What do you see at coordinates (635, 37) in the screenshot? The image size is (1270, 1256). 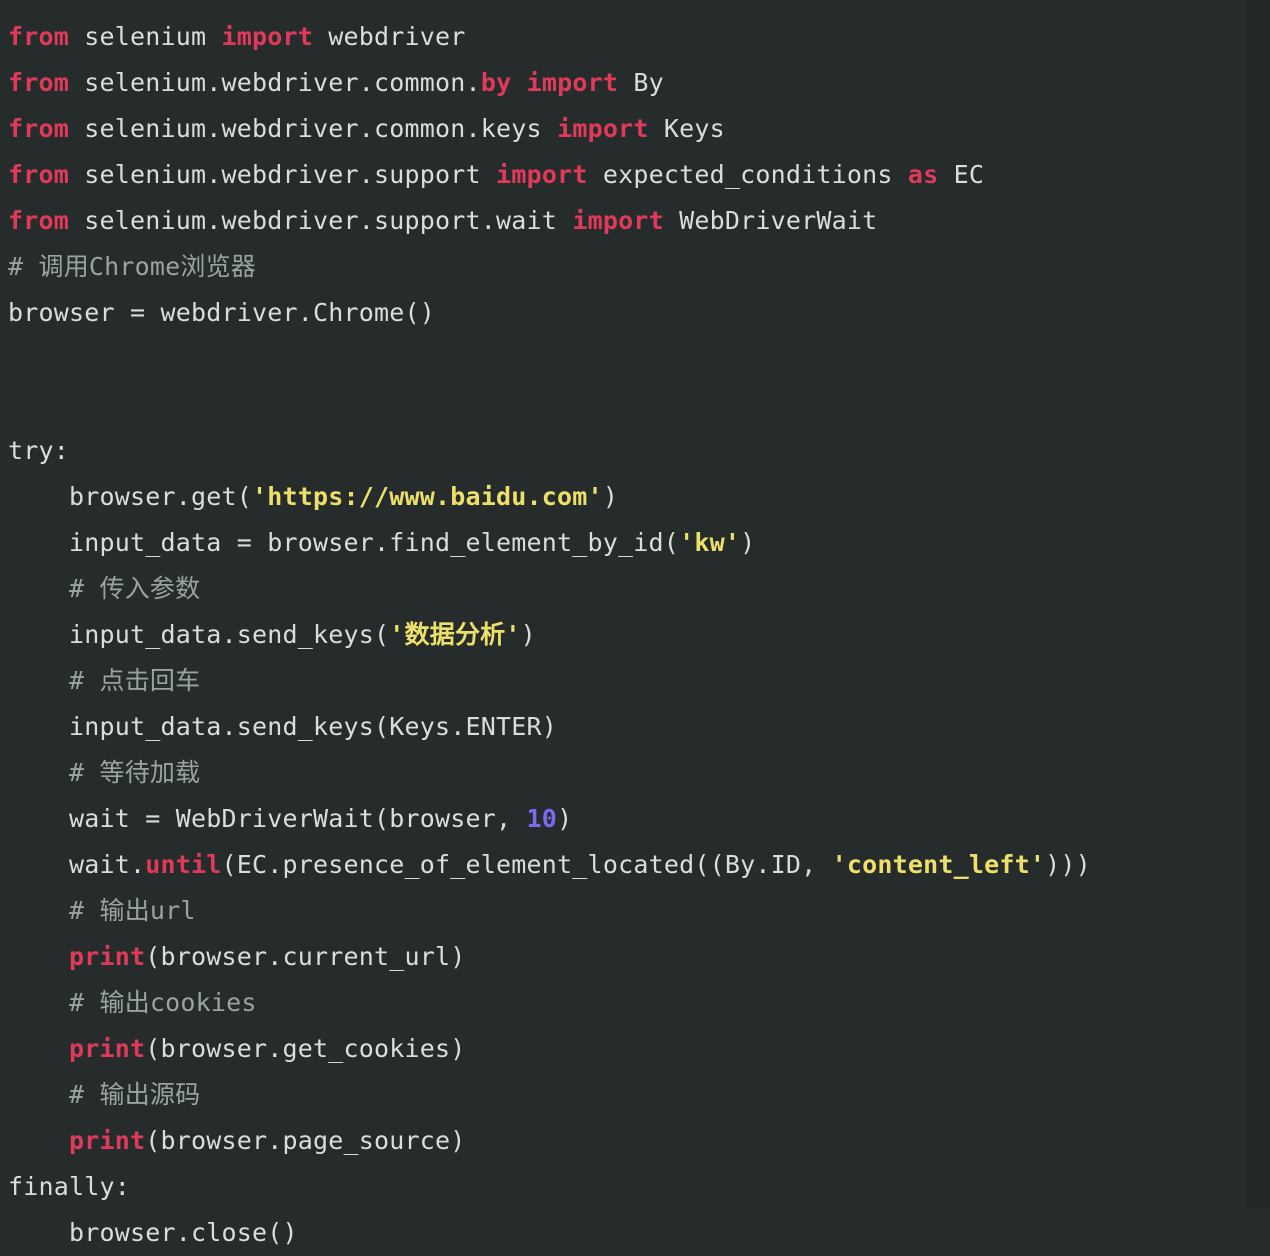 I see `code-line: from selenium import webdriver` at bounding box center [635, 37].